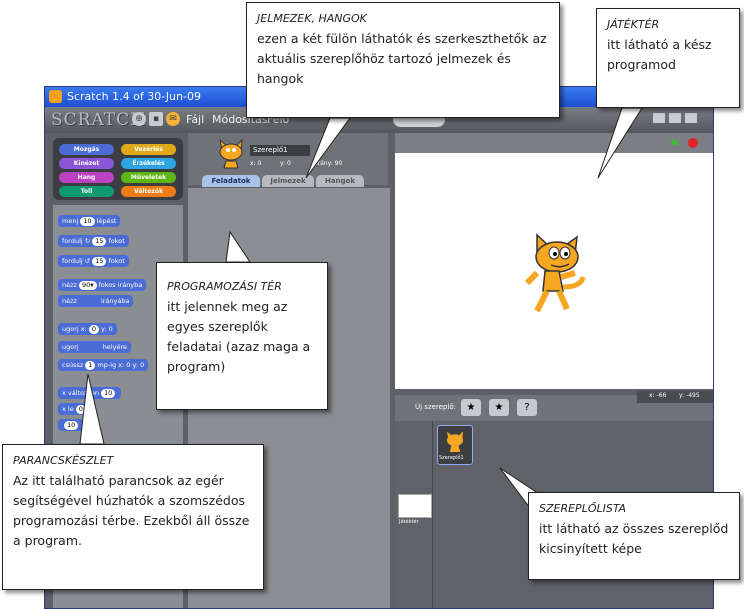 The width and height of the screenshot is (744, 609). I want to click on pointer-jelmezek, so click(328, 148).